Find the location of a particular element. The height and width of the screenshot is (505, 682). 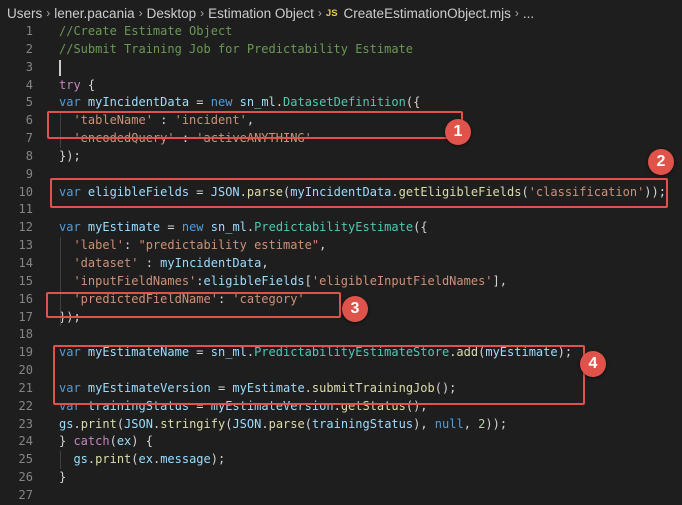

code-line: 8}); is located at coordinates (341, 157).